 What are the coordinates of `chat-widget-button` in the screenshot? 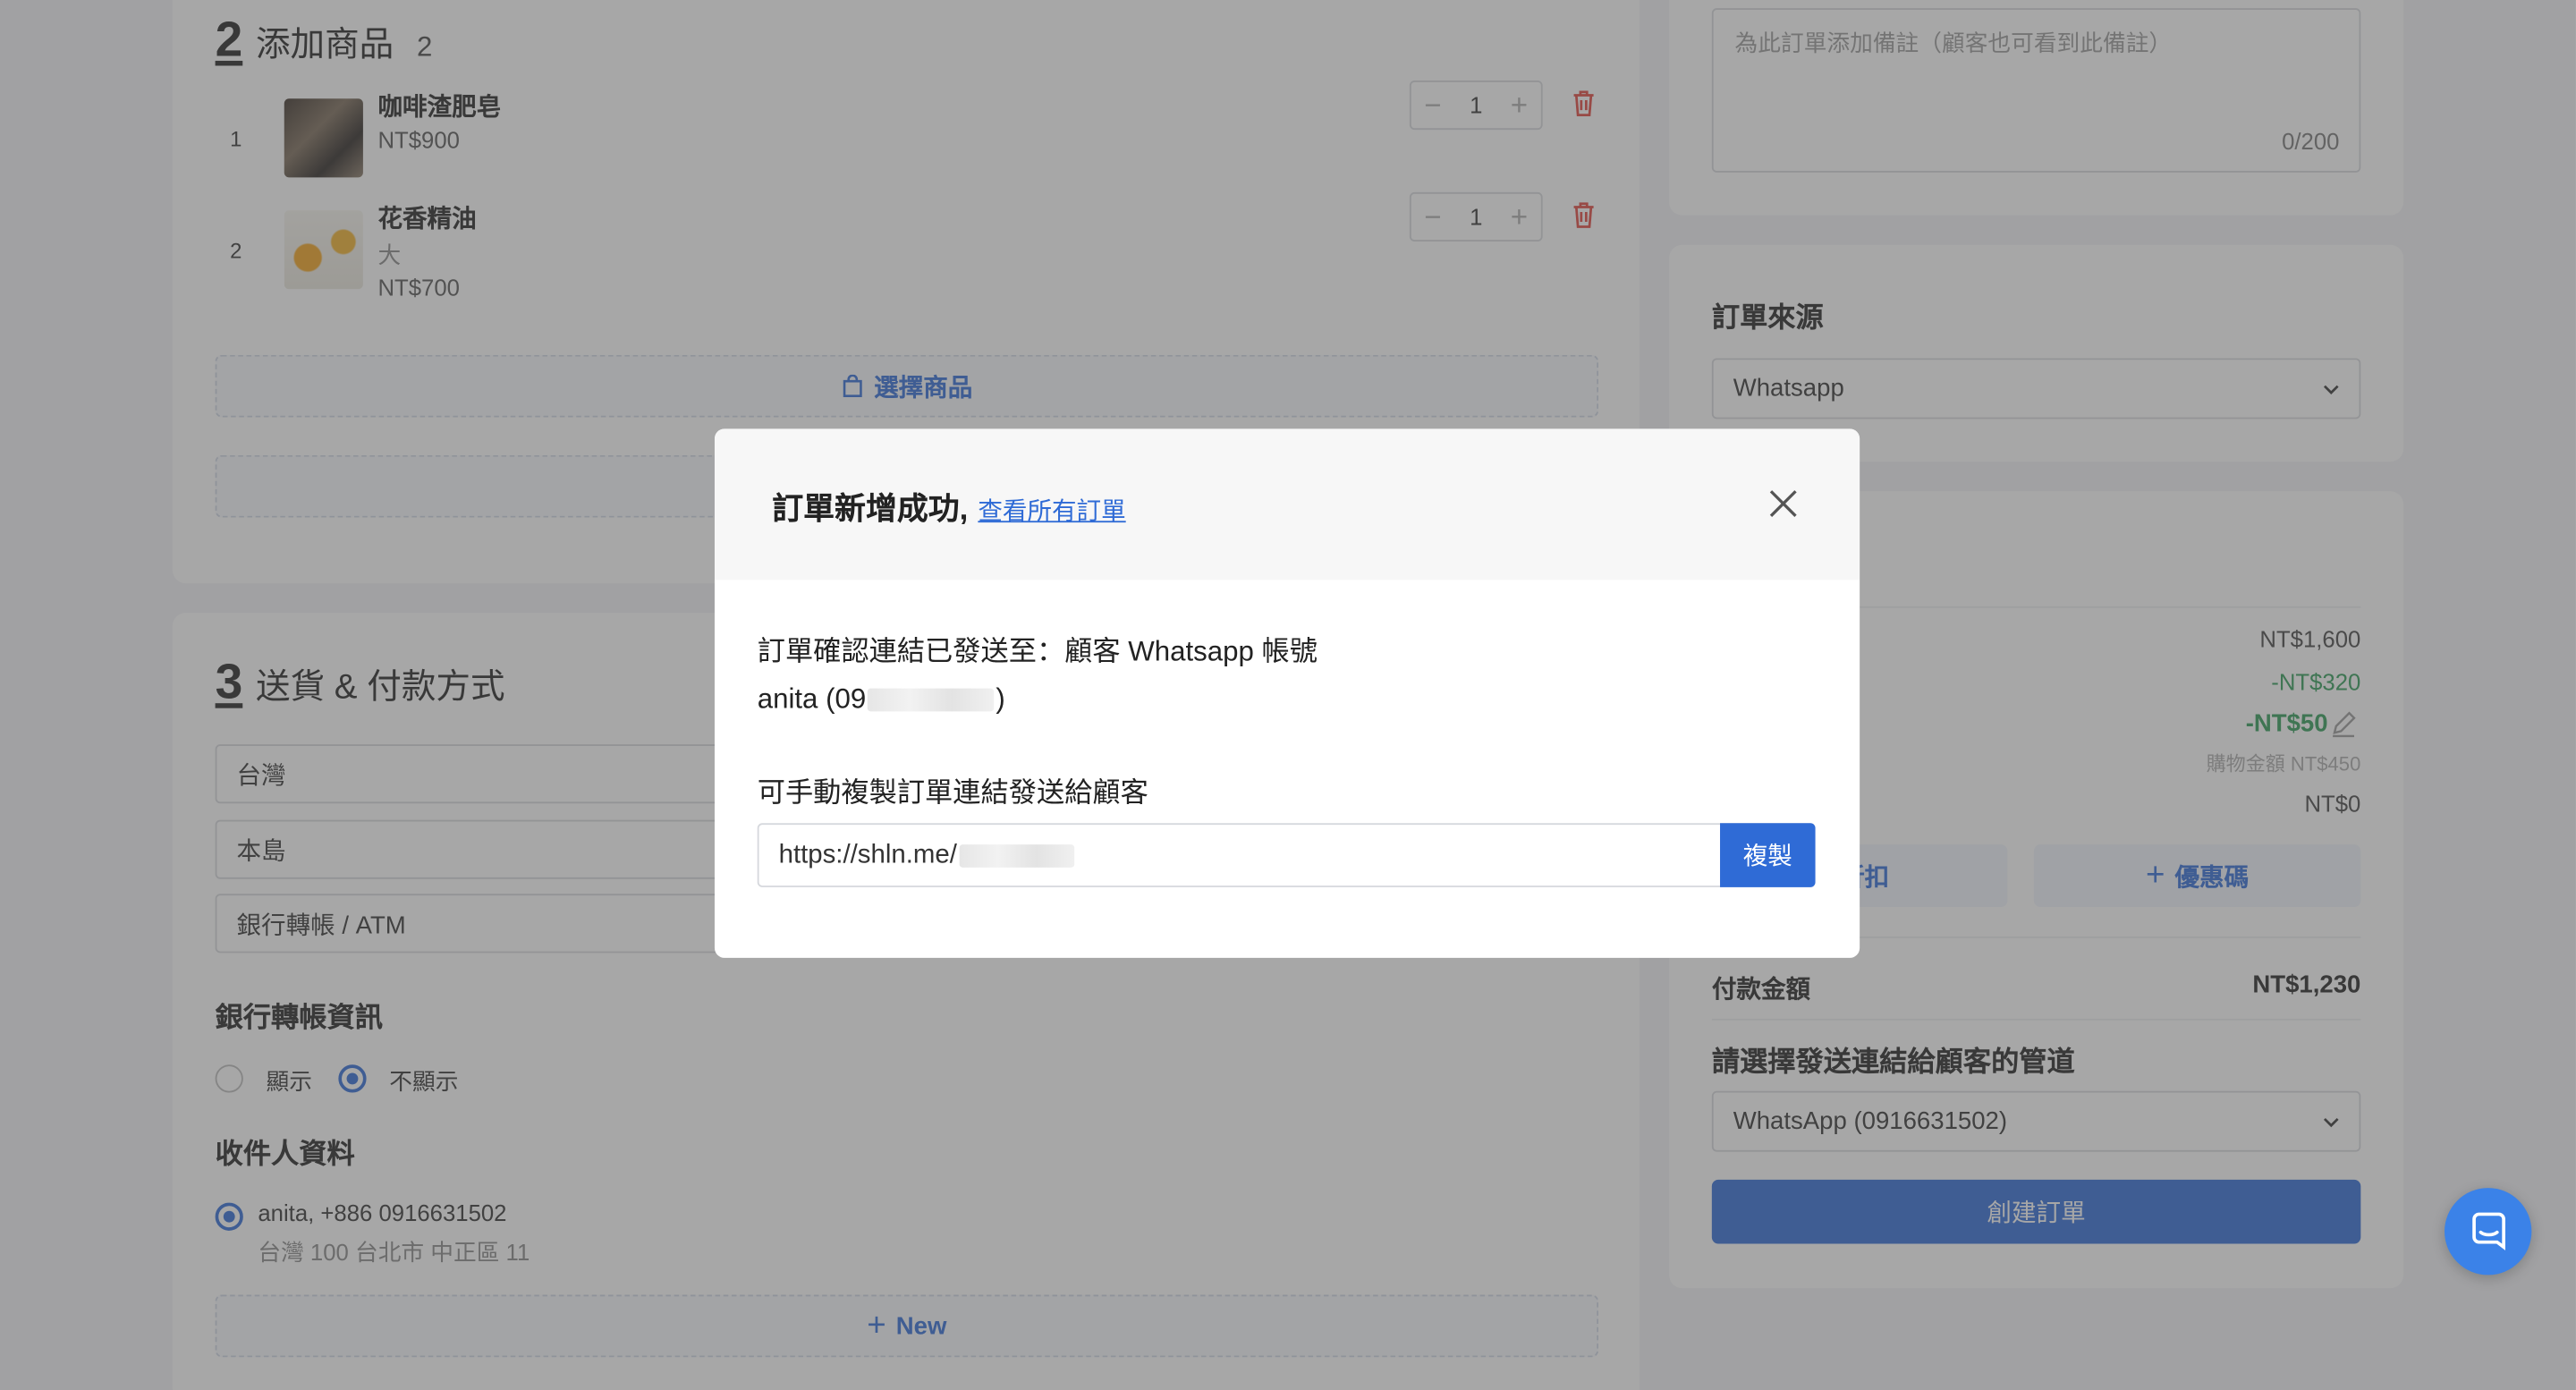 It's located at (2488, 1232).